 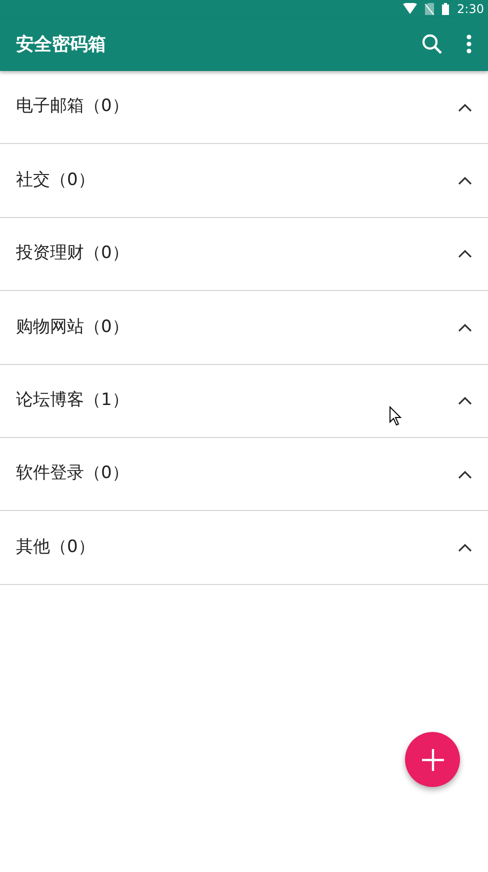 What do you see at coordinates (469, 44) in the screenshot?
I see `more-options-icon` at bounding box center [469, 44].